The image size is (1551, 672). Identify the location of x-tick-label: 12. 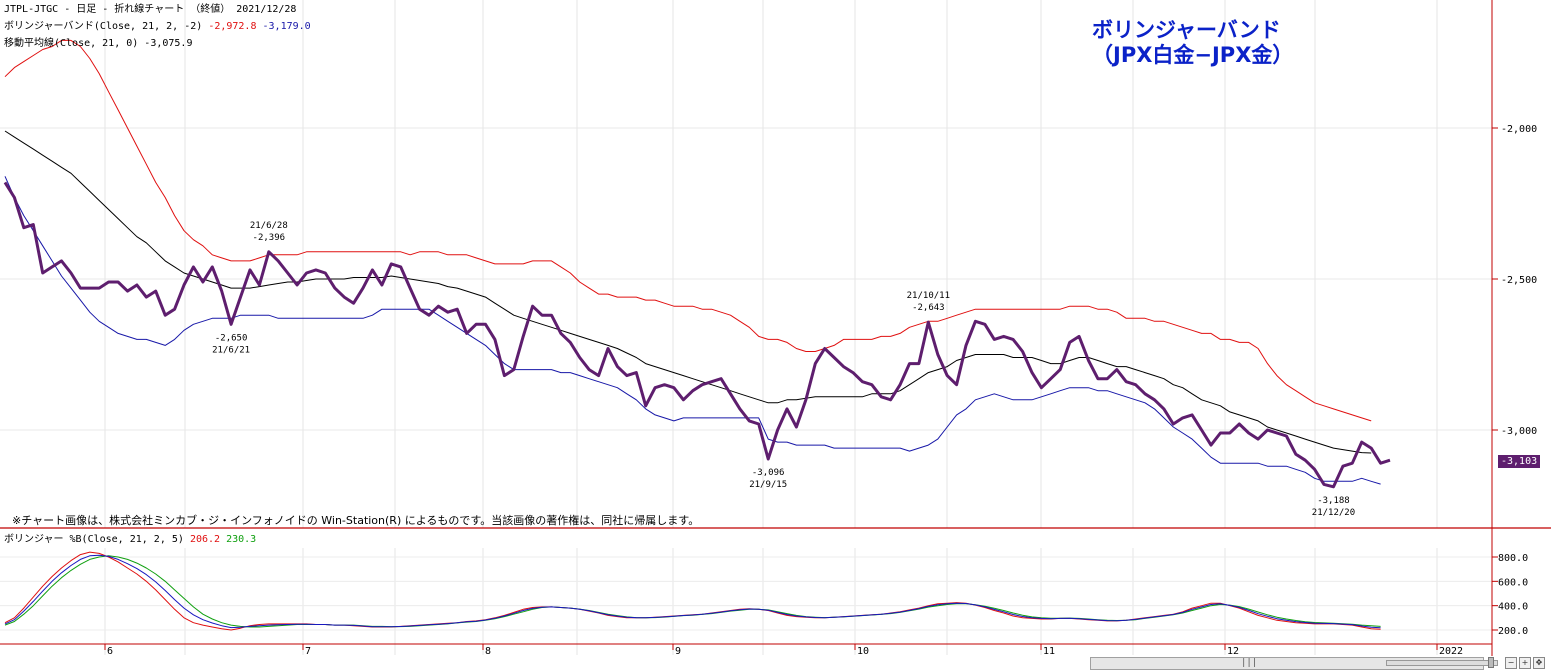
(1233, 651).